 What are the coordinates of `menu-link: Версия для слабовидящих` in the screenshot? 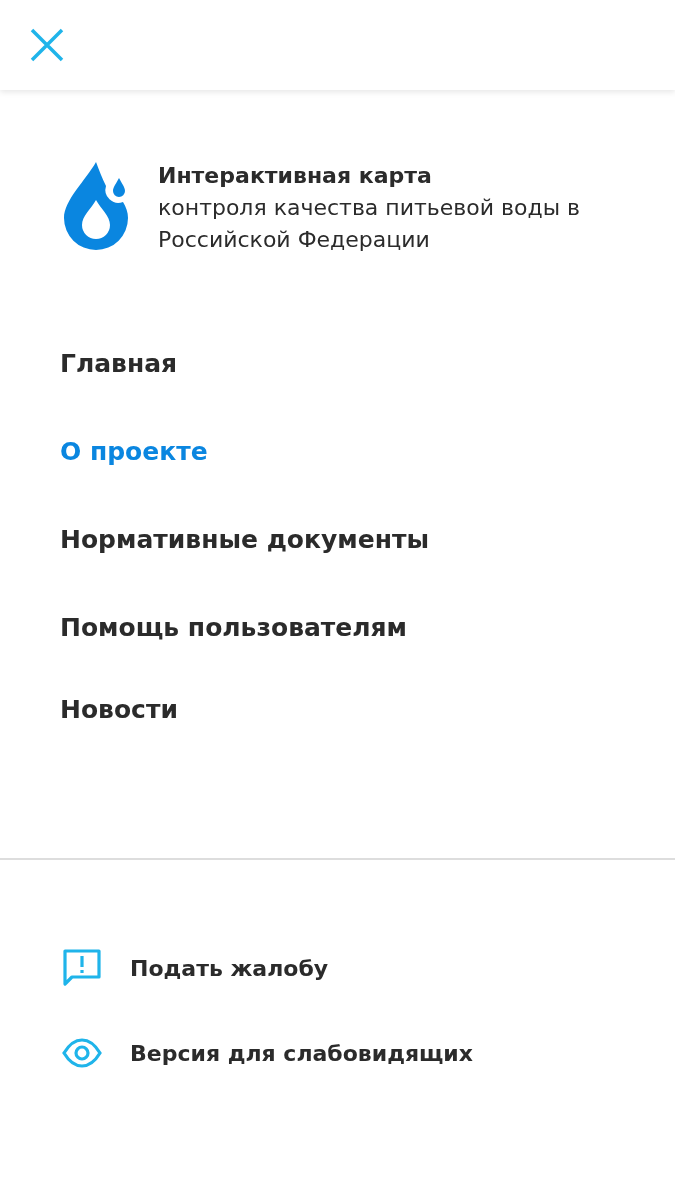 It's located at (368, 1053).